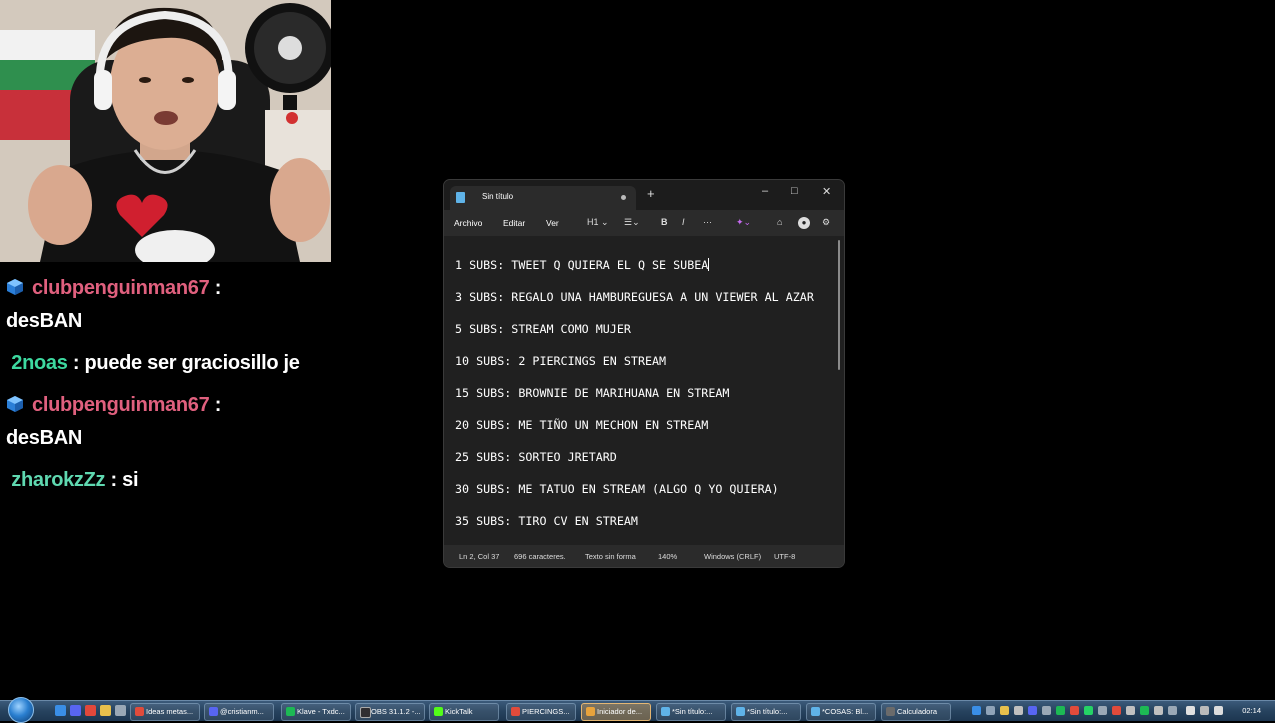  I want to click on volume-icon, so click(1218, 710).